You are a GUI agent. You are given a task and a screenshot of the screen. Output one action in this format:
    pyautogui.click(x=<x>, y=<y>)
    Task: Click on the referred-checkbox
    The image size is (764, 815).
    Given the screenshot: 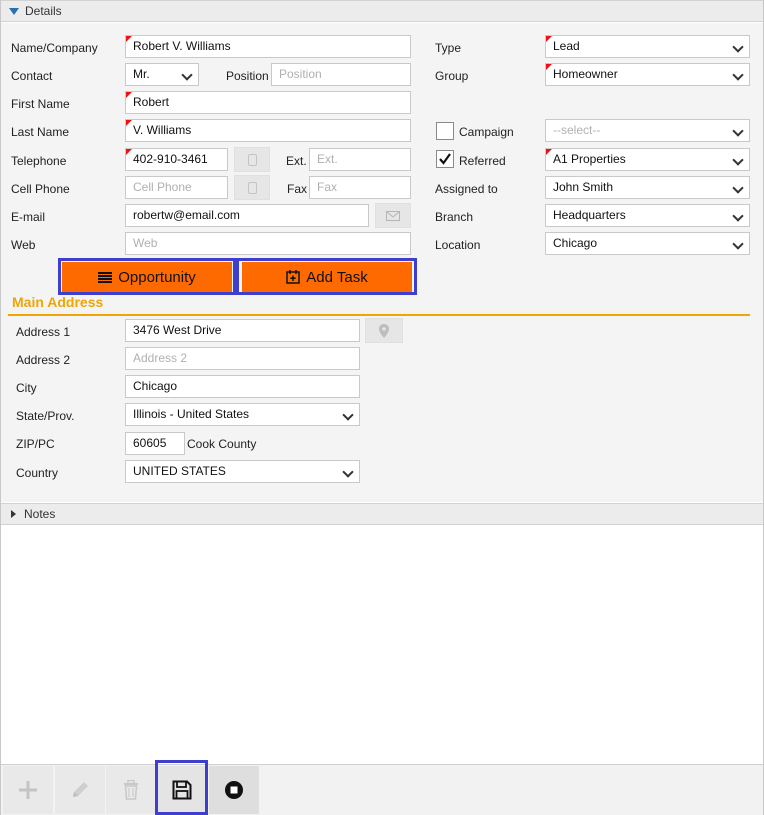 What is the action you would take?
    pyautogui.click(x=445, y=159)
    